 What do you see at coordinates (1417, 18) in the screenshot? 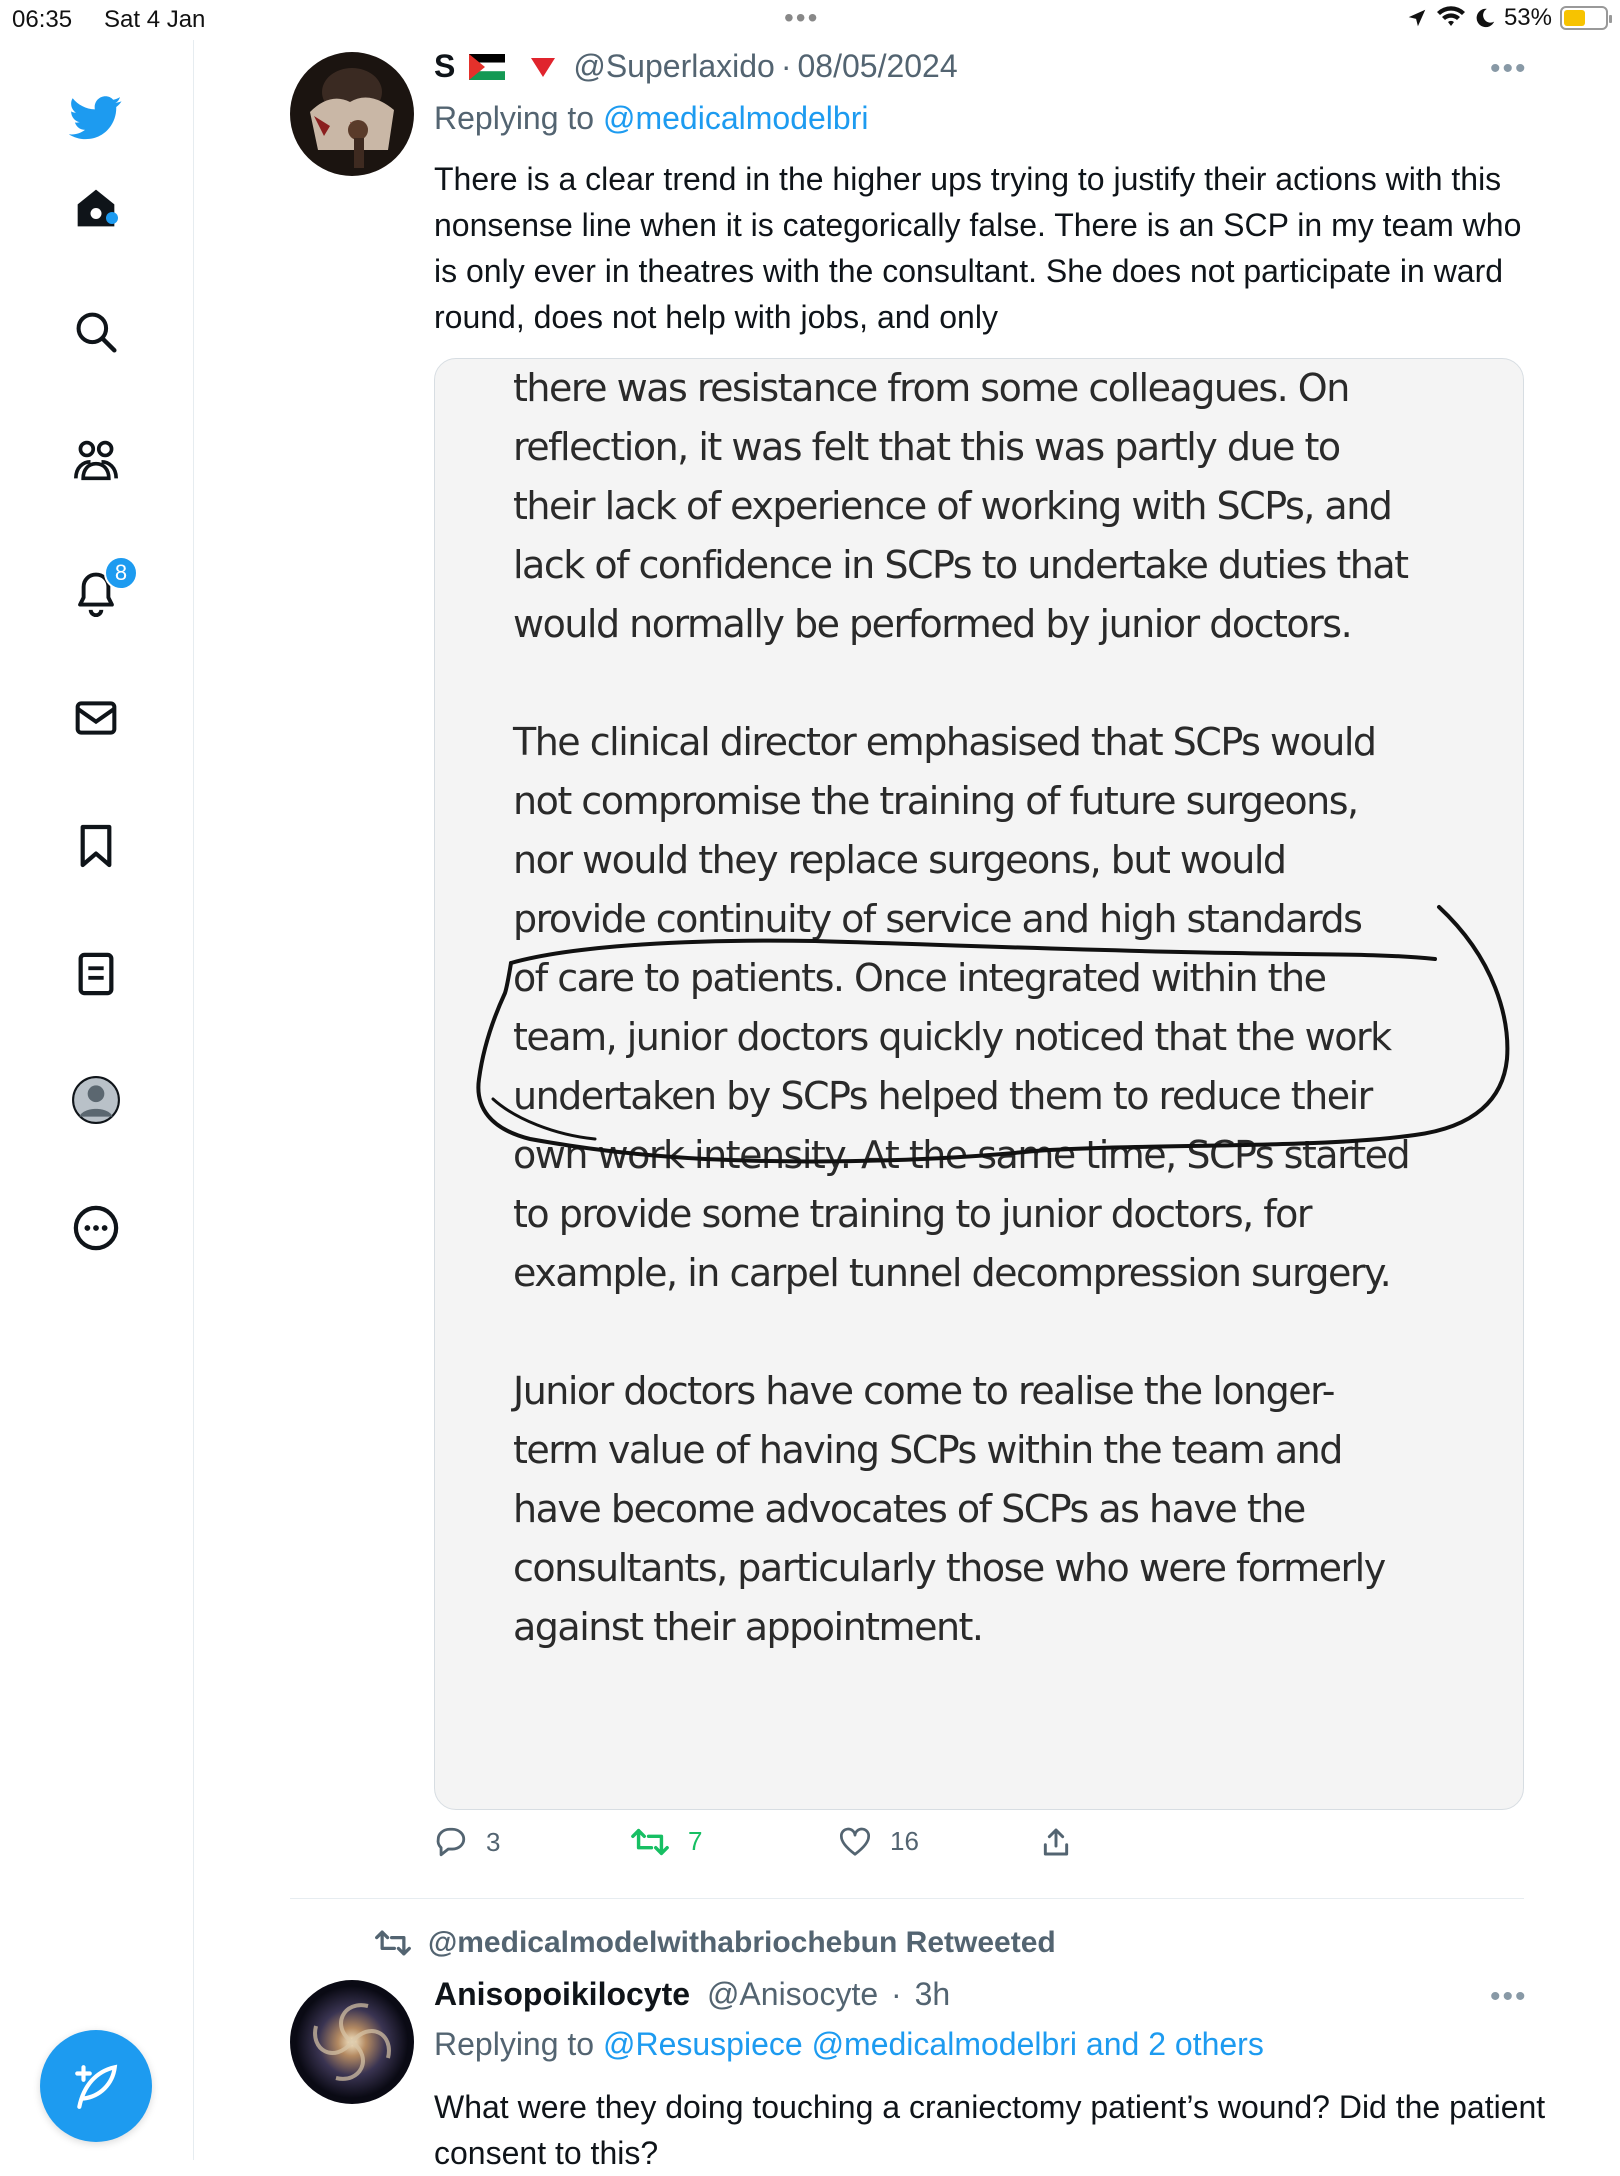
I see `location-icon` at bounding box center [1417, 18].